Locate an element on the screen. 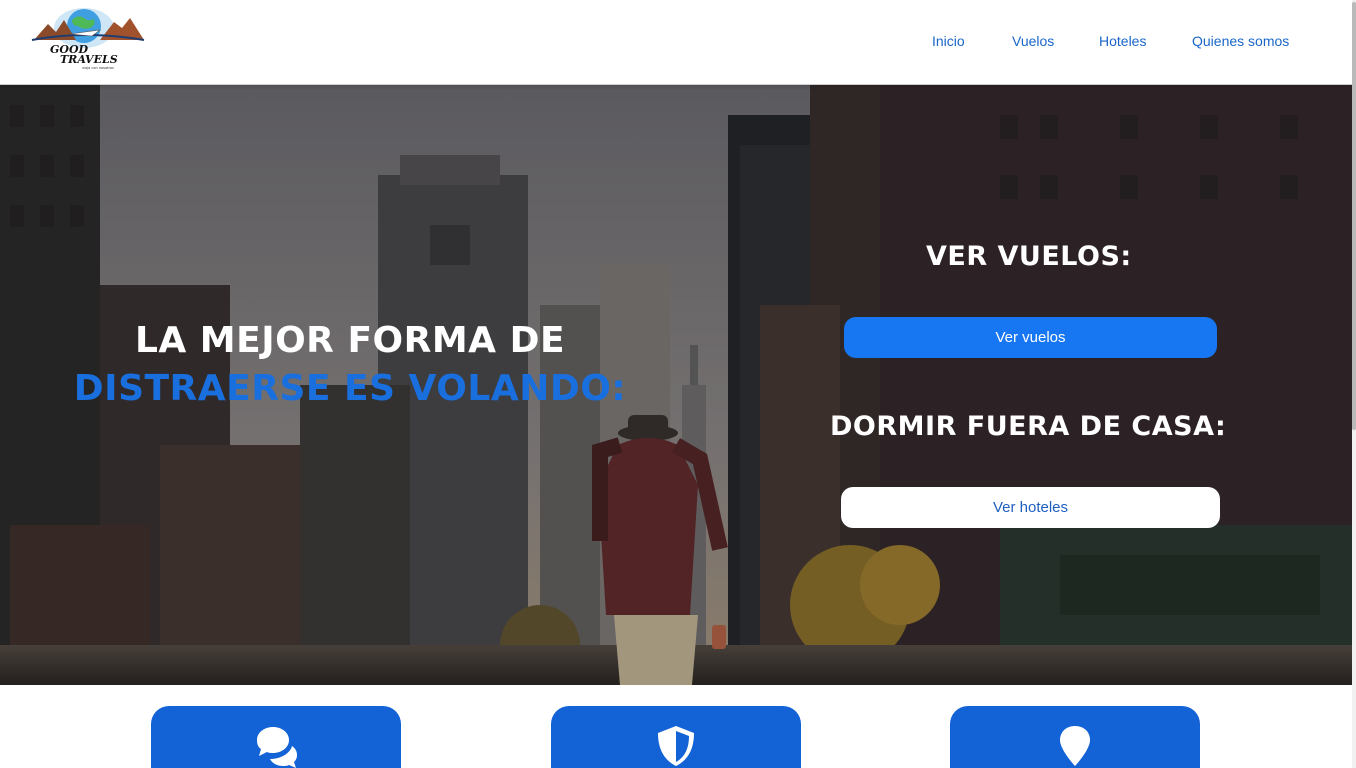 Image resolution: width=1356 pixels, height=768 pixels. hero-slogan: LA MEJOR FORMA DE DISTRAERSE ES VOLANDO: is located at coordinates (350, 365).